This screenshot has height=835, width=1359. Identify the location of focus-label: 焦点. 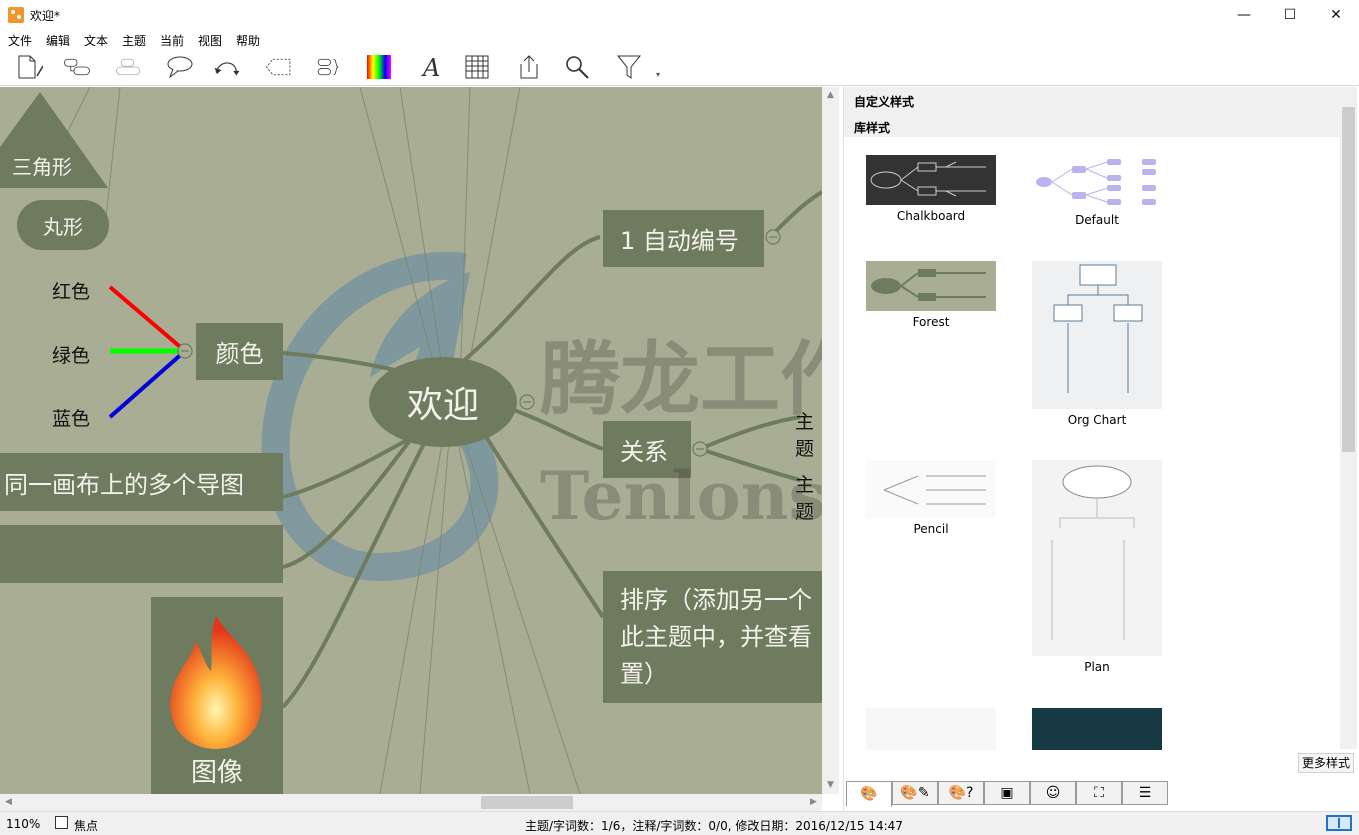
(86, 826).